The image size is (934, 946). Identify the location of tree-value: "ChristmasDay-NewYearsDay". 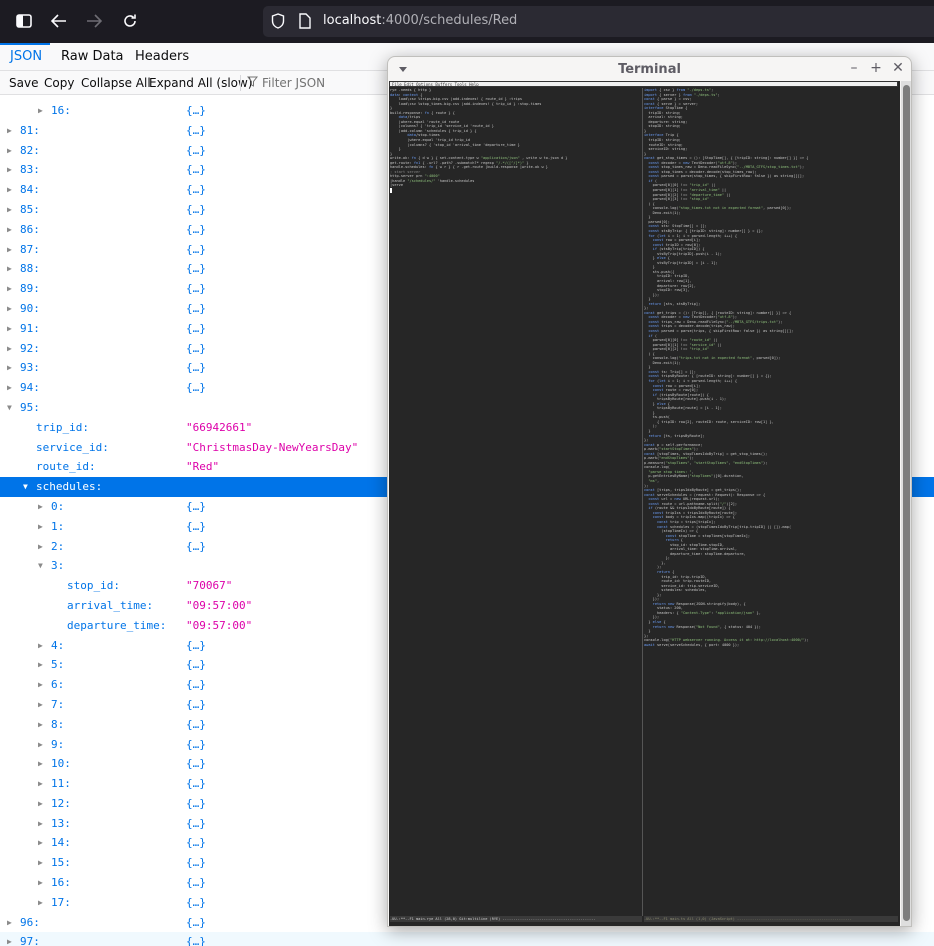
(272, 447).